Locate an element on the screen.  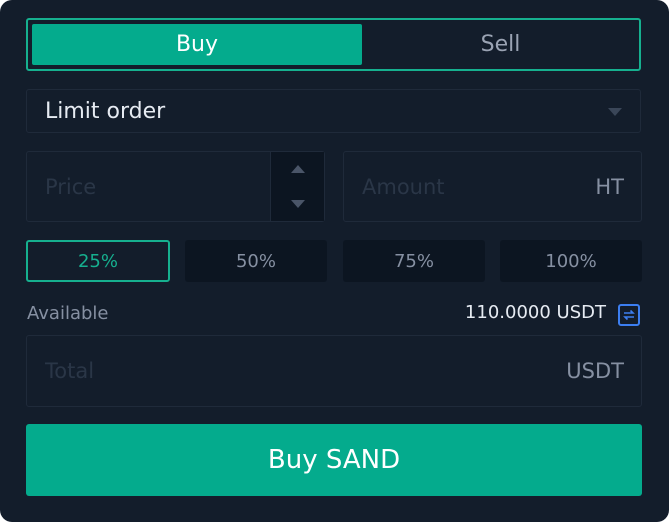
price-stepper is located at coordinates (297, 186).